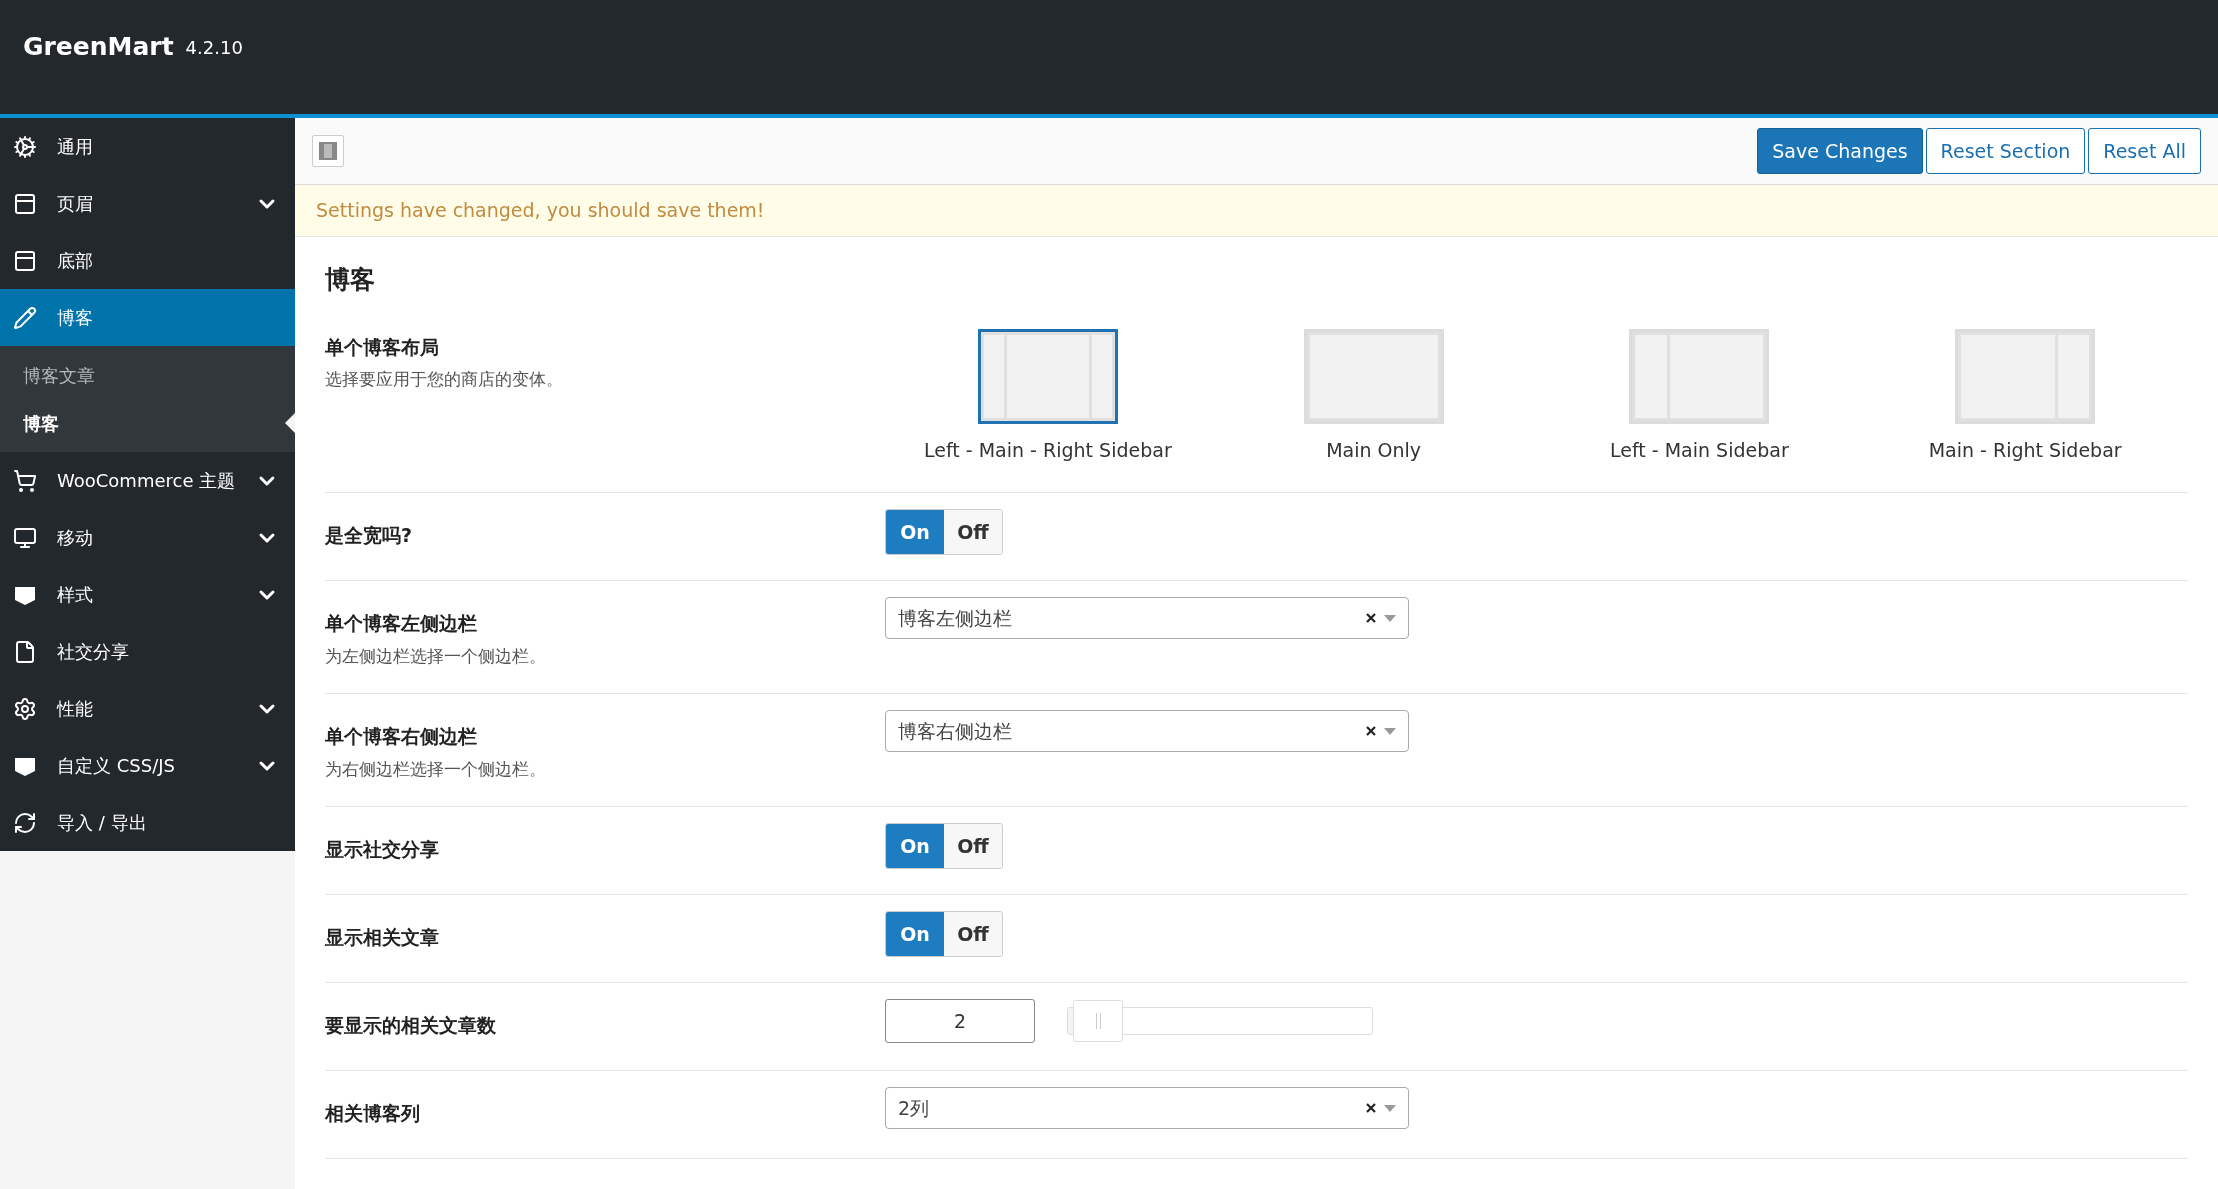  What do you see at coordinates (147, 651) in the screenshot?
I see `sidebar-item: 社交分享` at bounding box center [147, 651].